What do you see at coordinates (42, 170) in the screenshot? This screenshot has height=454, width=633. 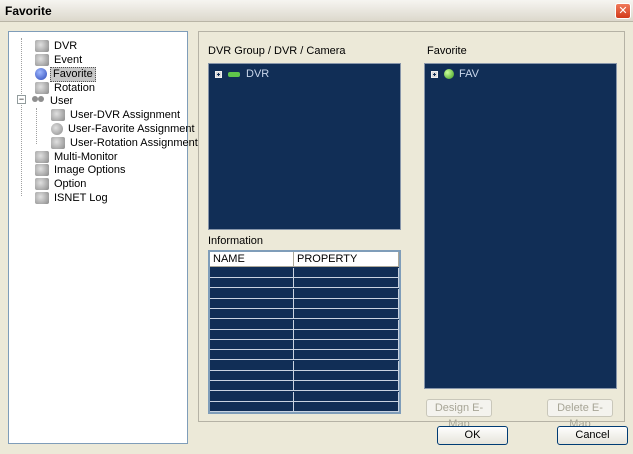 I see `image-options-icon` at bounding box center [42, 170].